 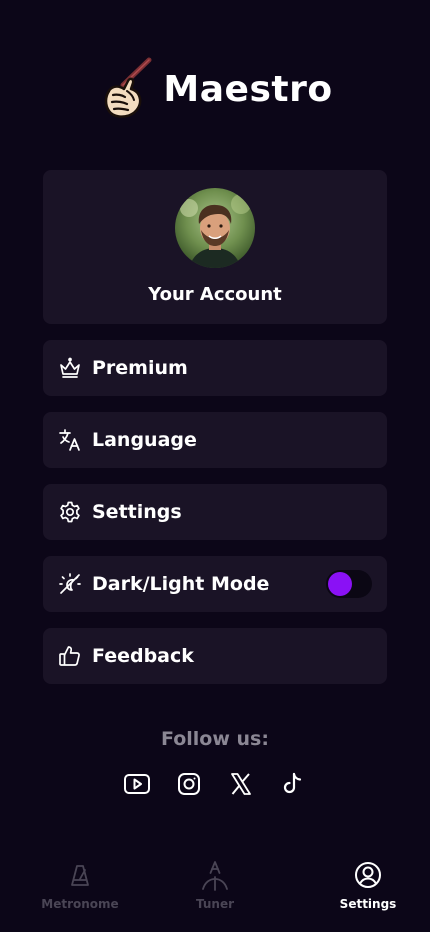 I want to click on nav-label: Metronome, so click(x=80, y=904).